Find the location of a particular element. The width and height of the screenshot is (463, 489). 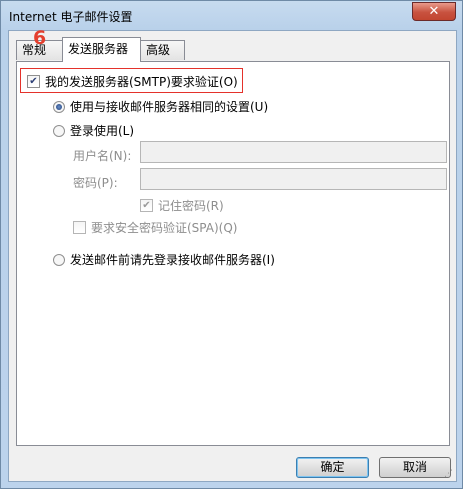

remember-password-checkbox: ✔ is located at coordinates (146, 205).